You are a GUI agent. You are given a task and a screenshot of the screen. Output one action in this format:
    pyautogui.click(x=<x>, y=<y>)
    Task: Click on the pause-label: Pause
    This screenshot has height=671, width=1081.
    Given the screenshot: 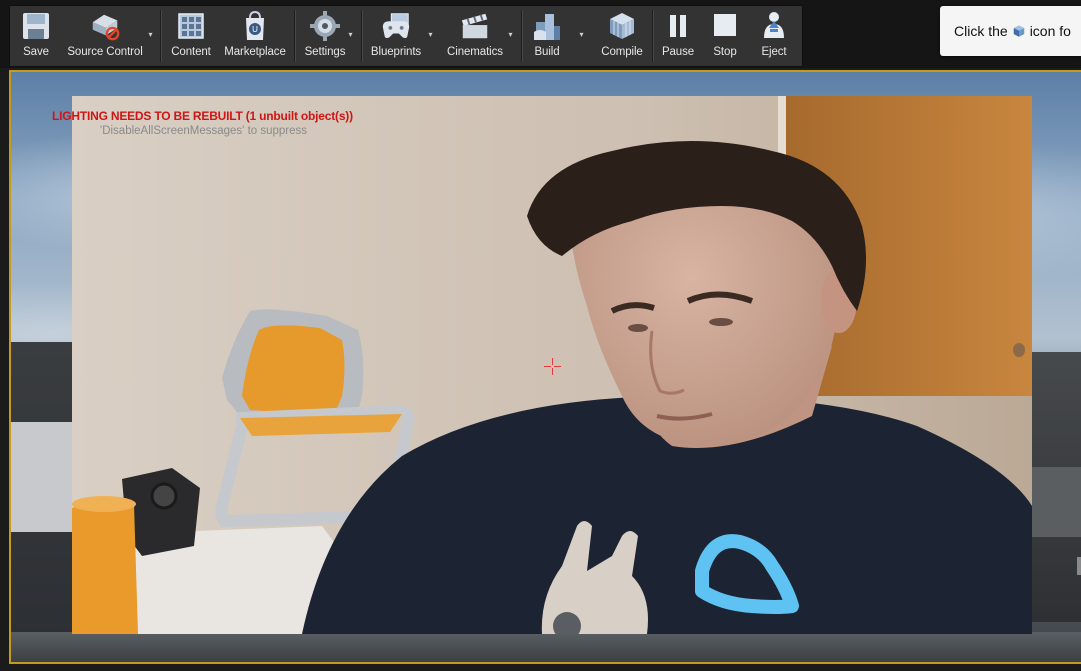 What is the action you would take?
    pyautogui.click(x=678, y=52)
    